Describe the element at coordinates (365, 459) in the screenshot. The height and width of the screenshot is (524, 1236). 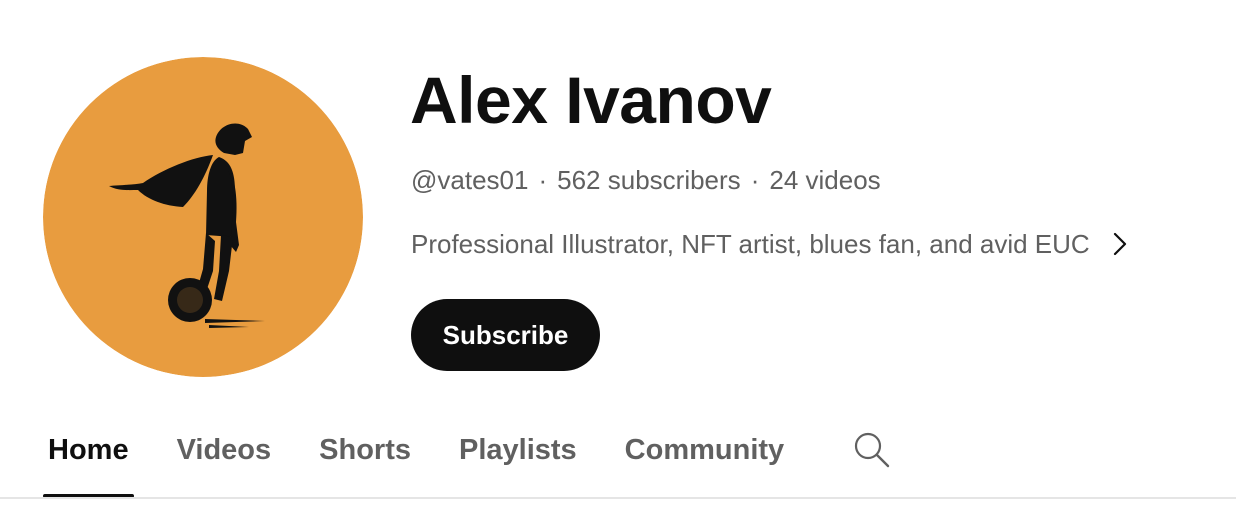
I see `tab-shorts: Shorts` at that location.